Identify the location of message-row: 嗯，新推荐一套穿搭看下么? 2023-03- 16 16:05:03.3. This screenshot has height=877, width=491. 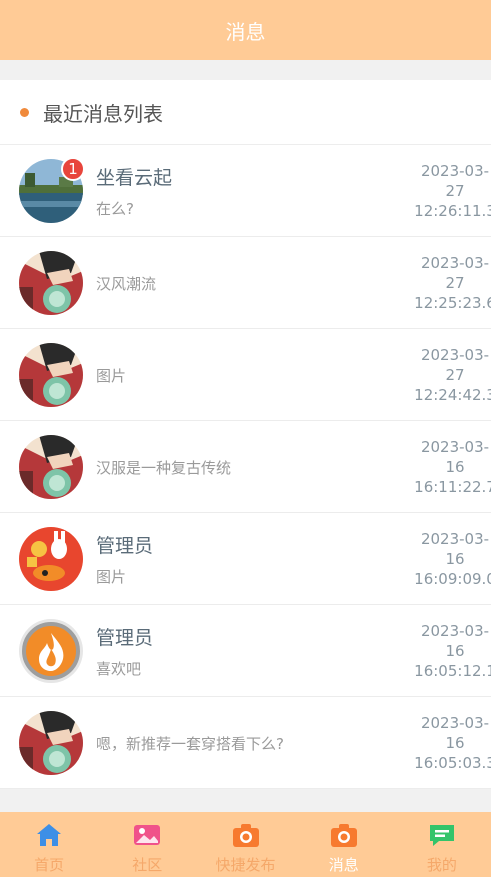
(245, 743).